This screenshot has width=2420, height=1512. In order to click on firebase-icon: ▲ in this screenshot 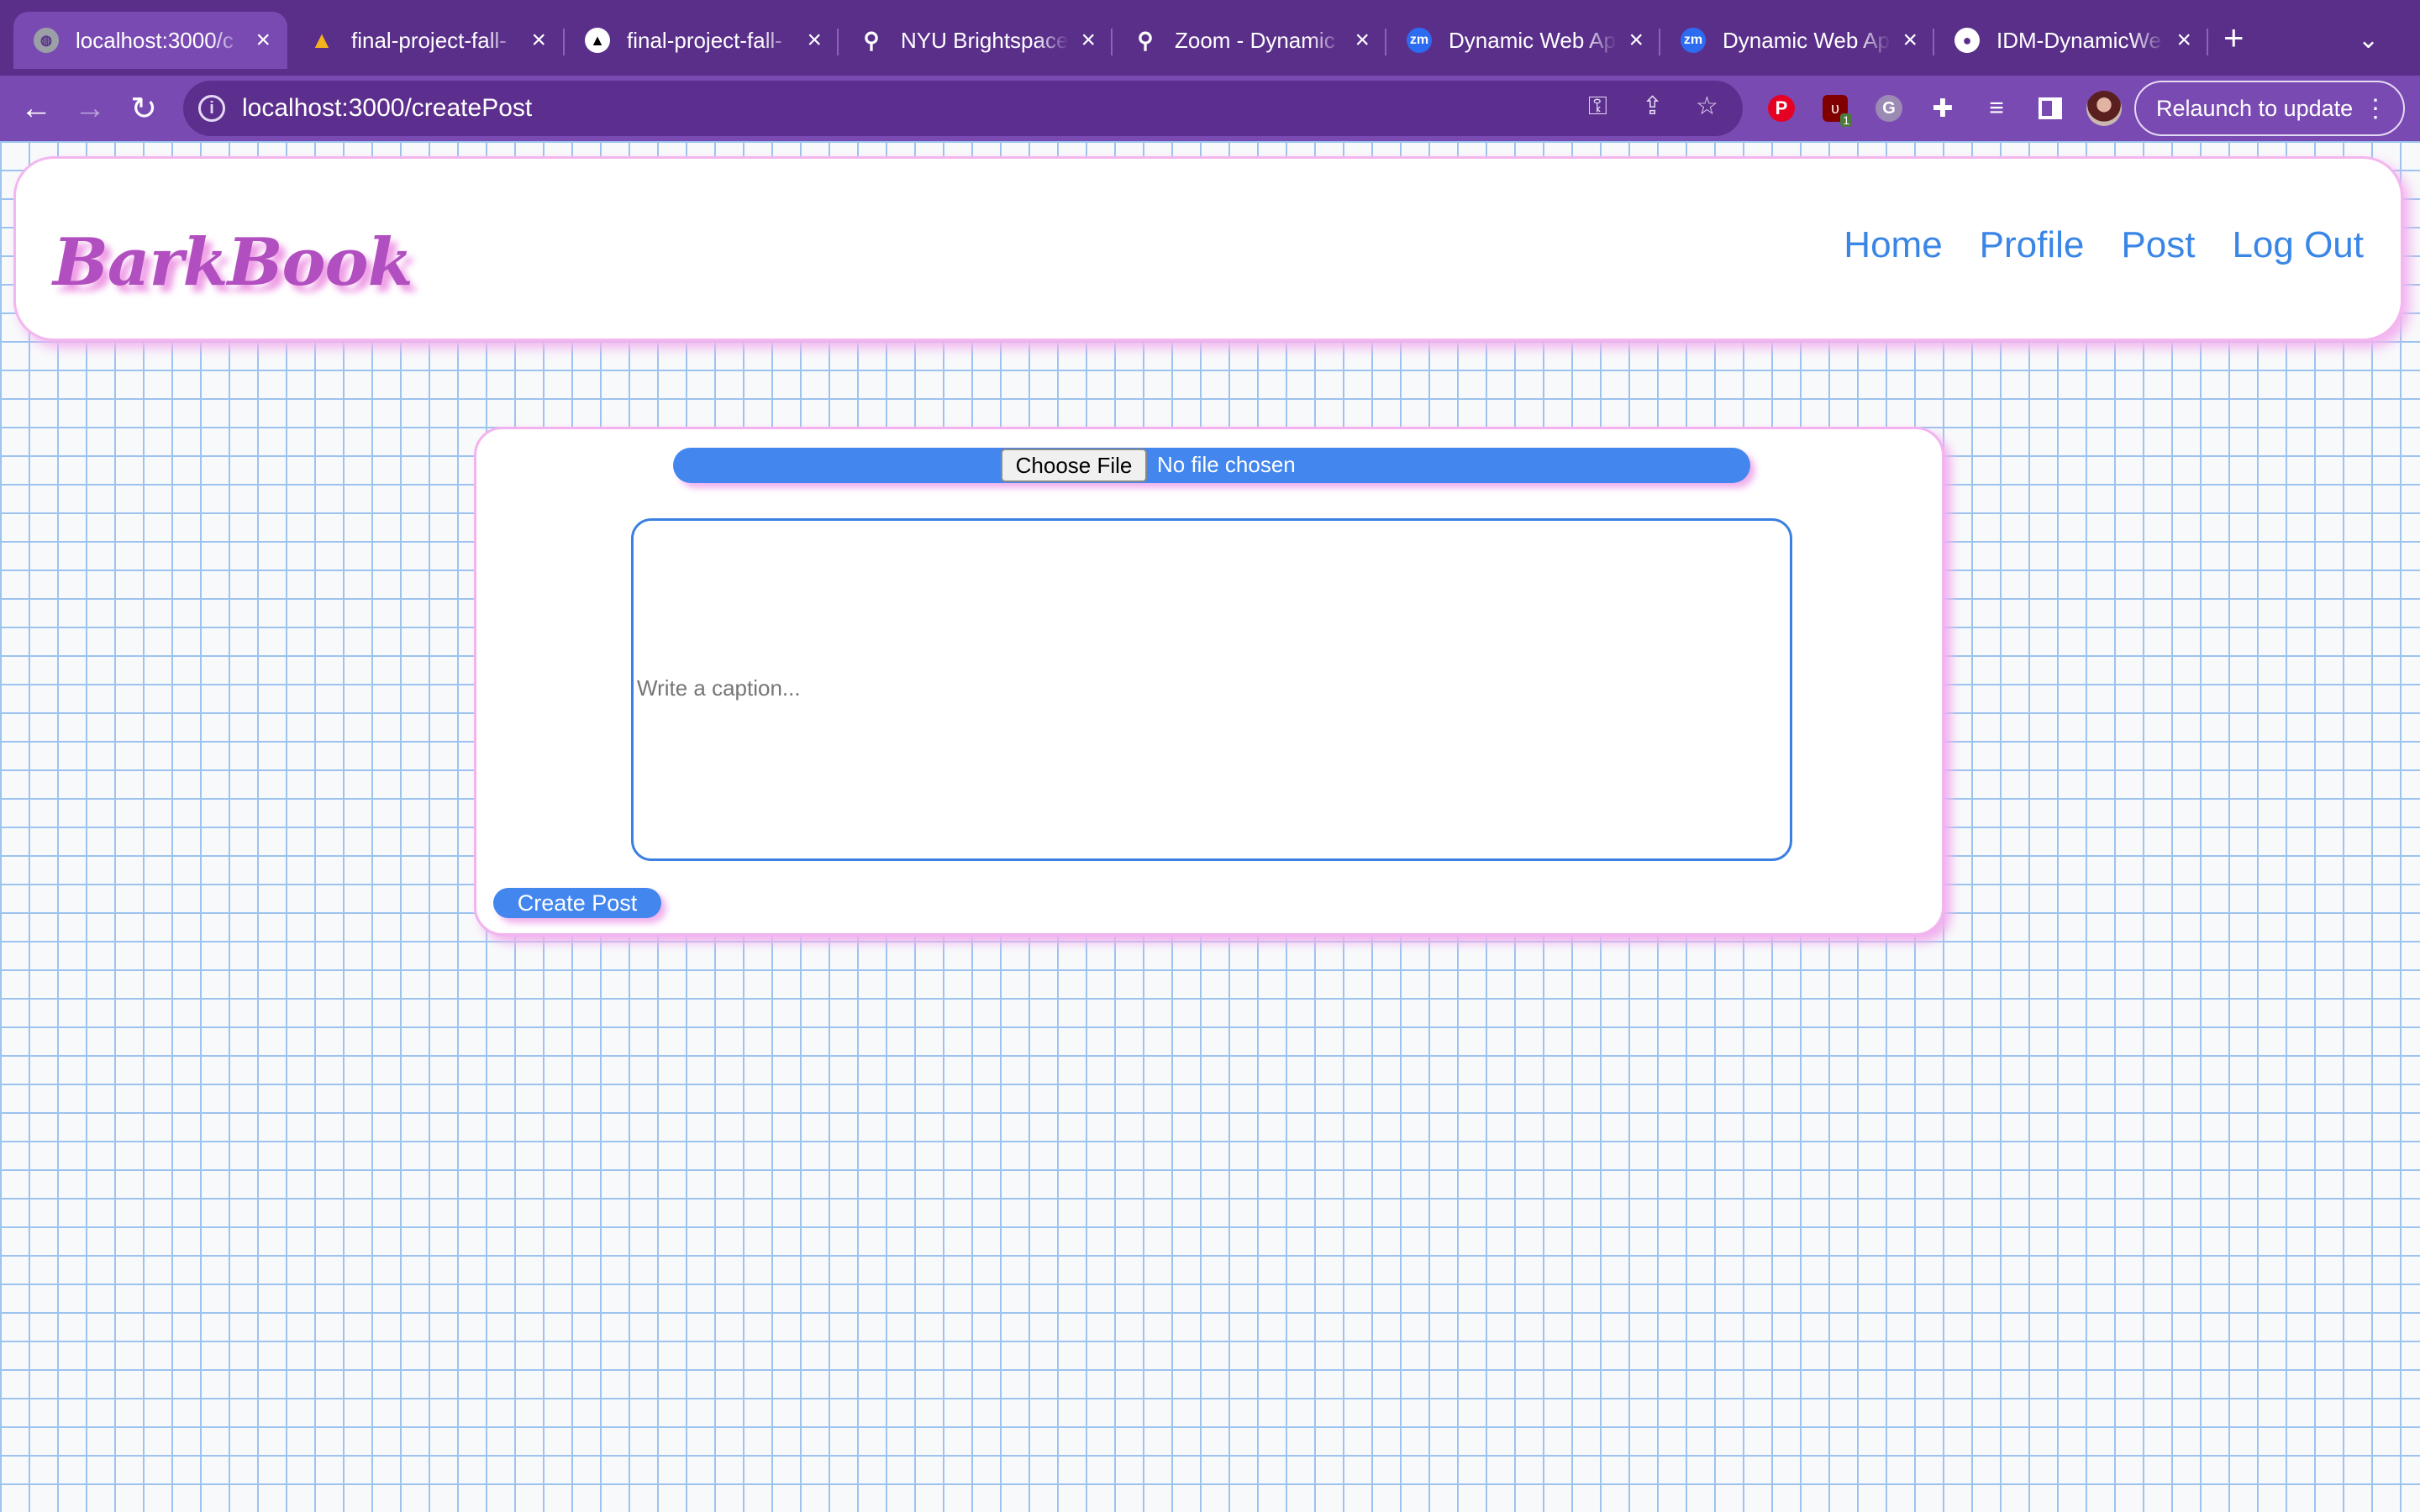, I will do `click(322, 40)`.